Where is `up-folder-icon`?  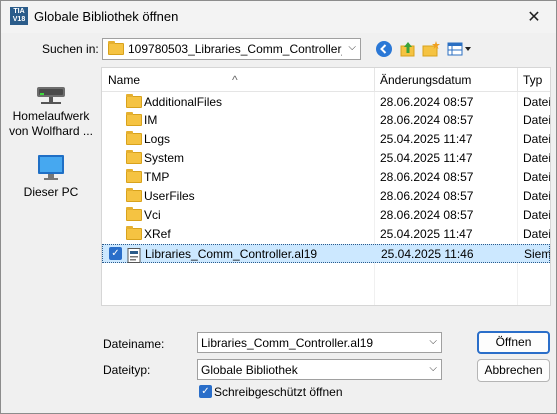
up-folder-icon is located at coordinates (408, 49).